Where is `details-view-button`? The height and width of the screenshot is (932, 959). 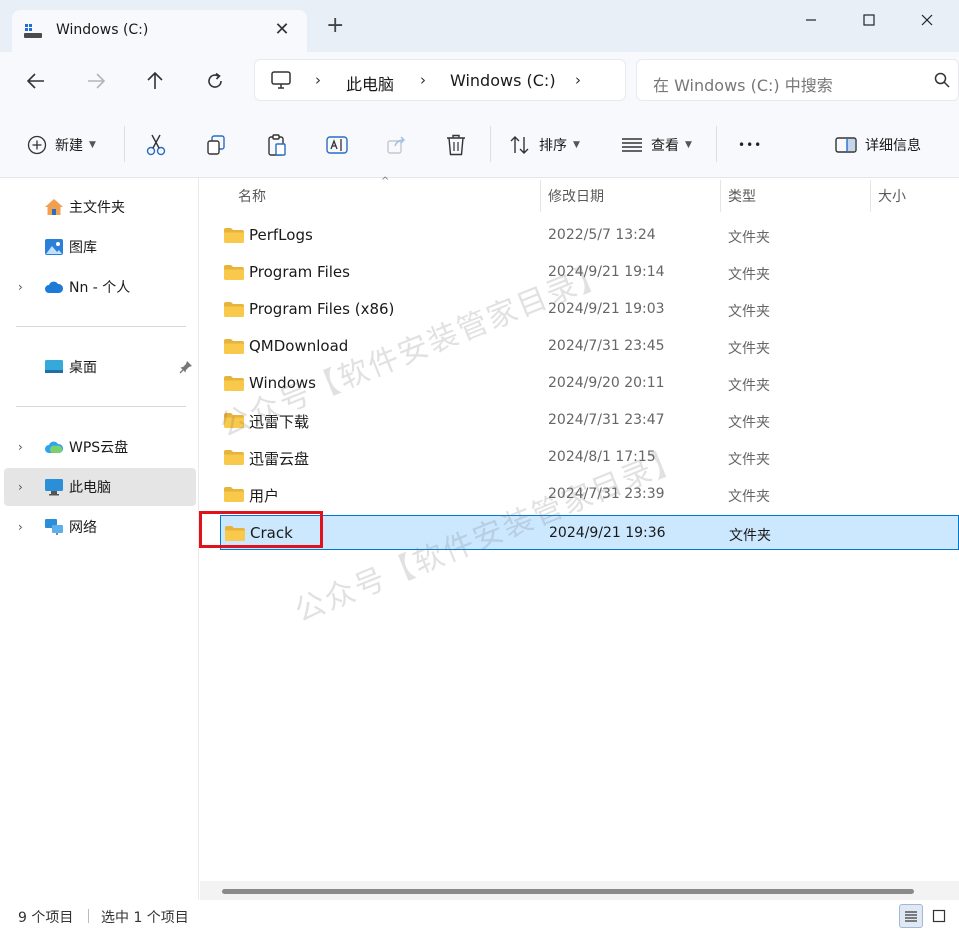
details-view-button is located at coordinates (911, 916).